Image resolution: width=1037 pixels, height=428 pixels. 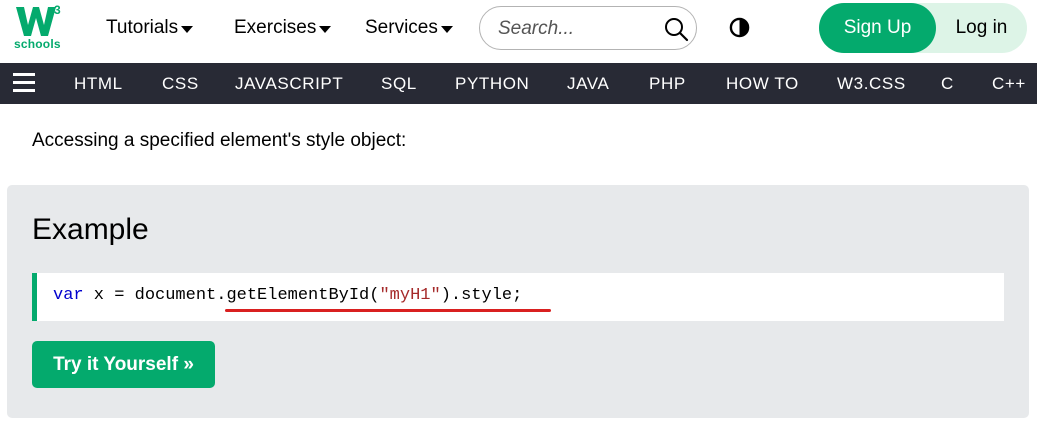 I want to click on svg-text: 3, so click(x=57, y=10).